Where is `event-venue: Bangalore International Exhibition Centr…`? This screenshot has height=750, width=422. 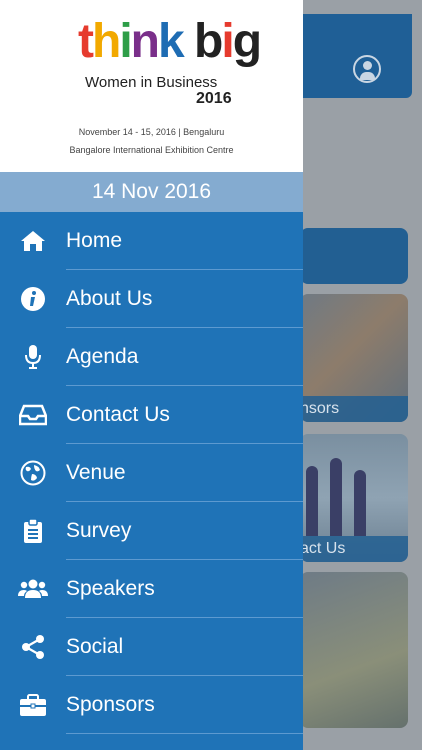
event-venue: Bangalore International Exhibition Centr… is located at coordinates (151, 150).